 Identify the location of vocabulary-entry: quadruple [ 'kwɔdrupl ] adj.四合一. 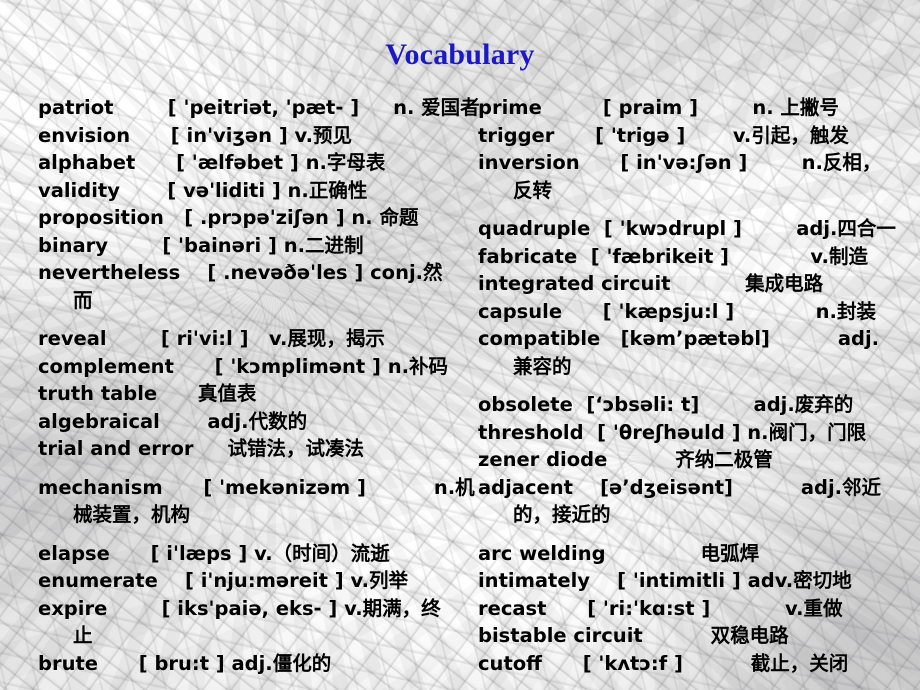
(696, 229).